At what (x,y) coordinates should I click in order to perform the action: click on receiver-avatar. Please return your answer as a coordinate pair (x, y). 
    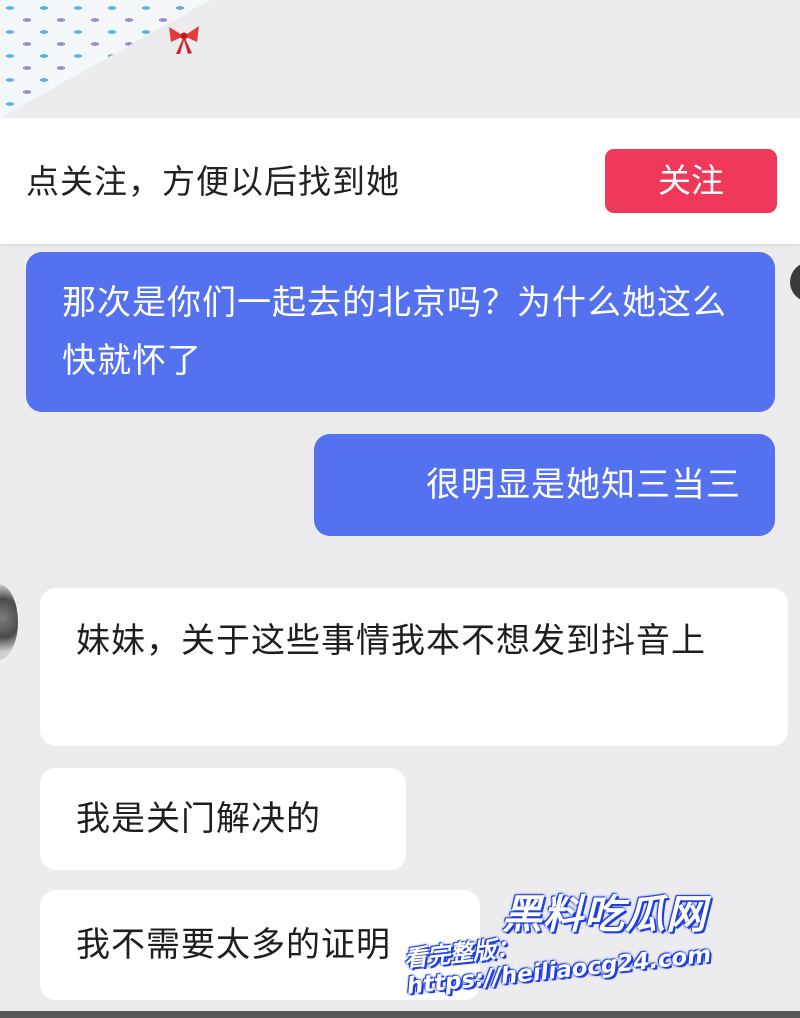
    Looking at the image, I should click on (9, 622).